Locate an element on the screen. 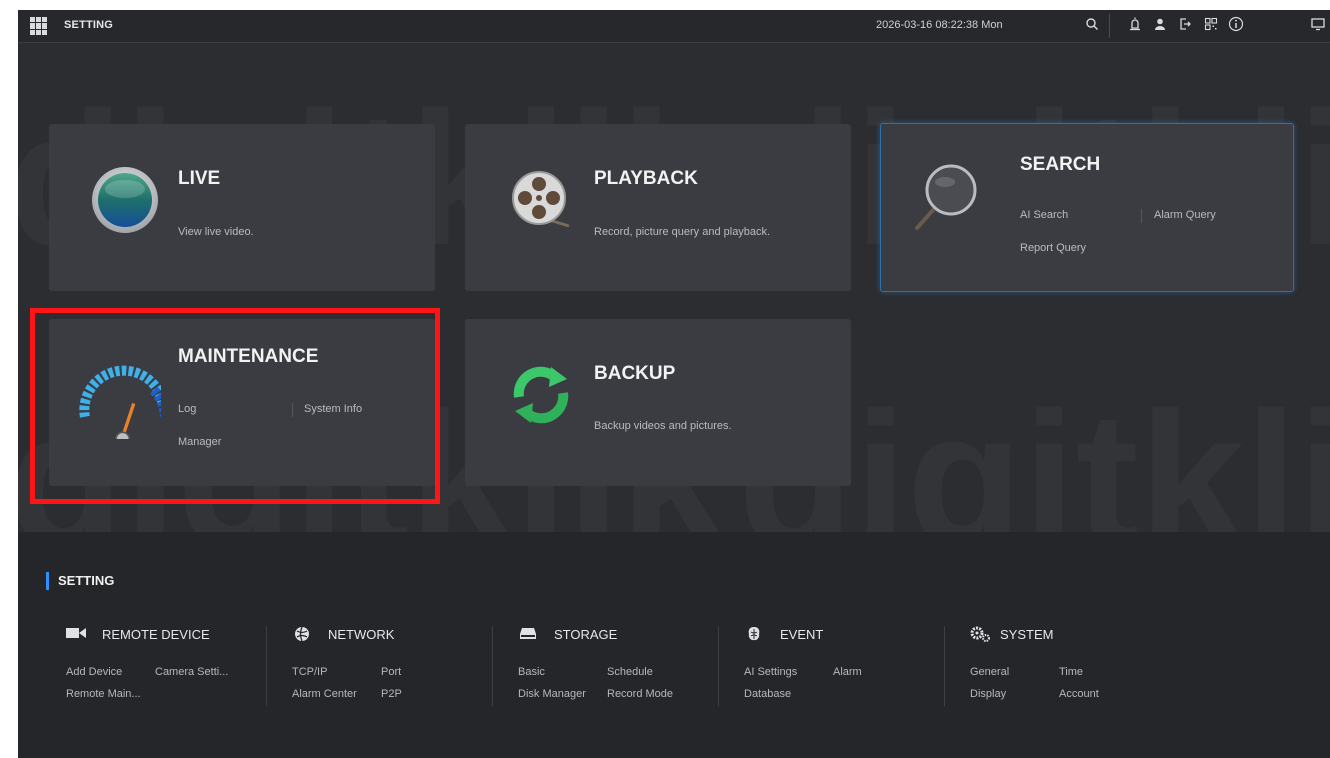  system-header: SYSTEM is located at coordinates (1011, 634).